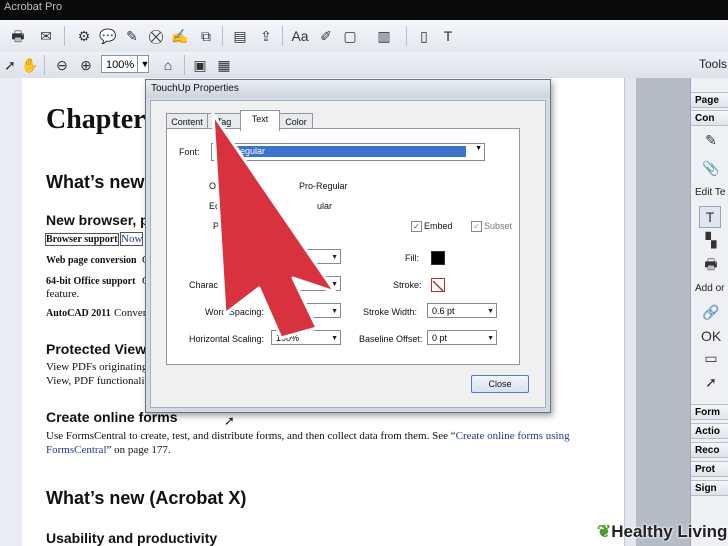 The width and height of the screenshot is (728, 546). Describe the element at coordinates (10, 65) in the screenshot. I see `select-arrow-icon: ➚` at that location.